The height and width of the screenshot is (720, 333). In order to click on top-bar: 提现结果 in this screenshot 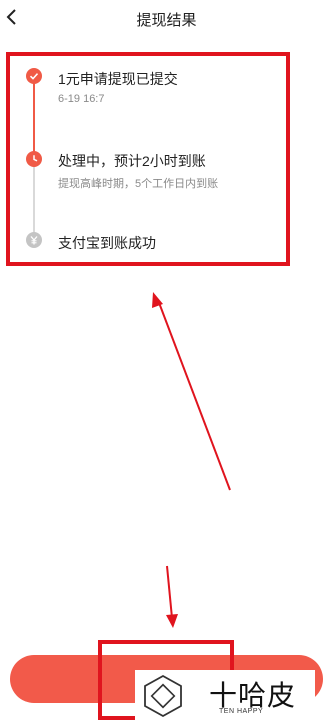, I will do `click(166, 18)`.